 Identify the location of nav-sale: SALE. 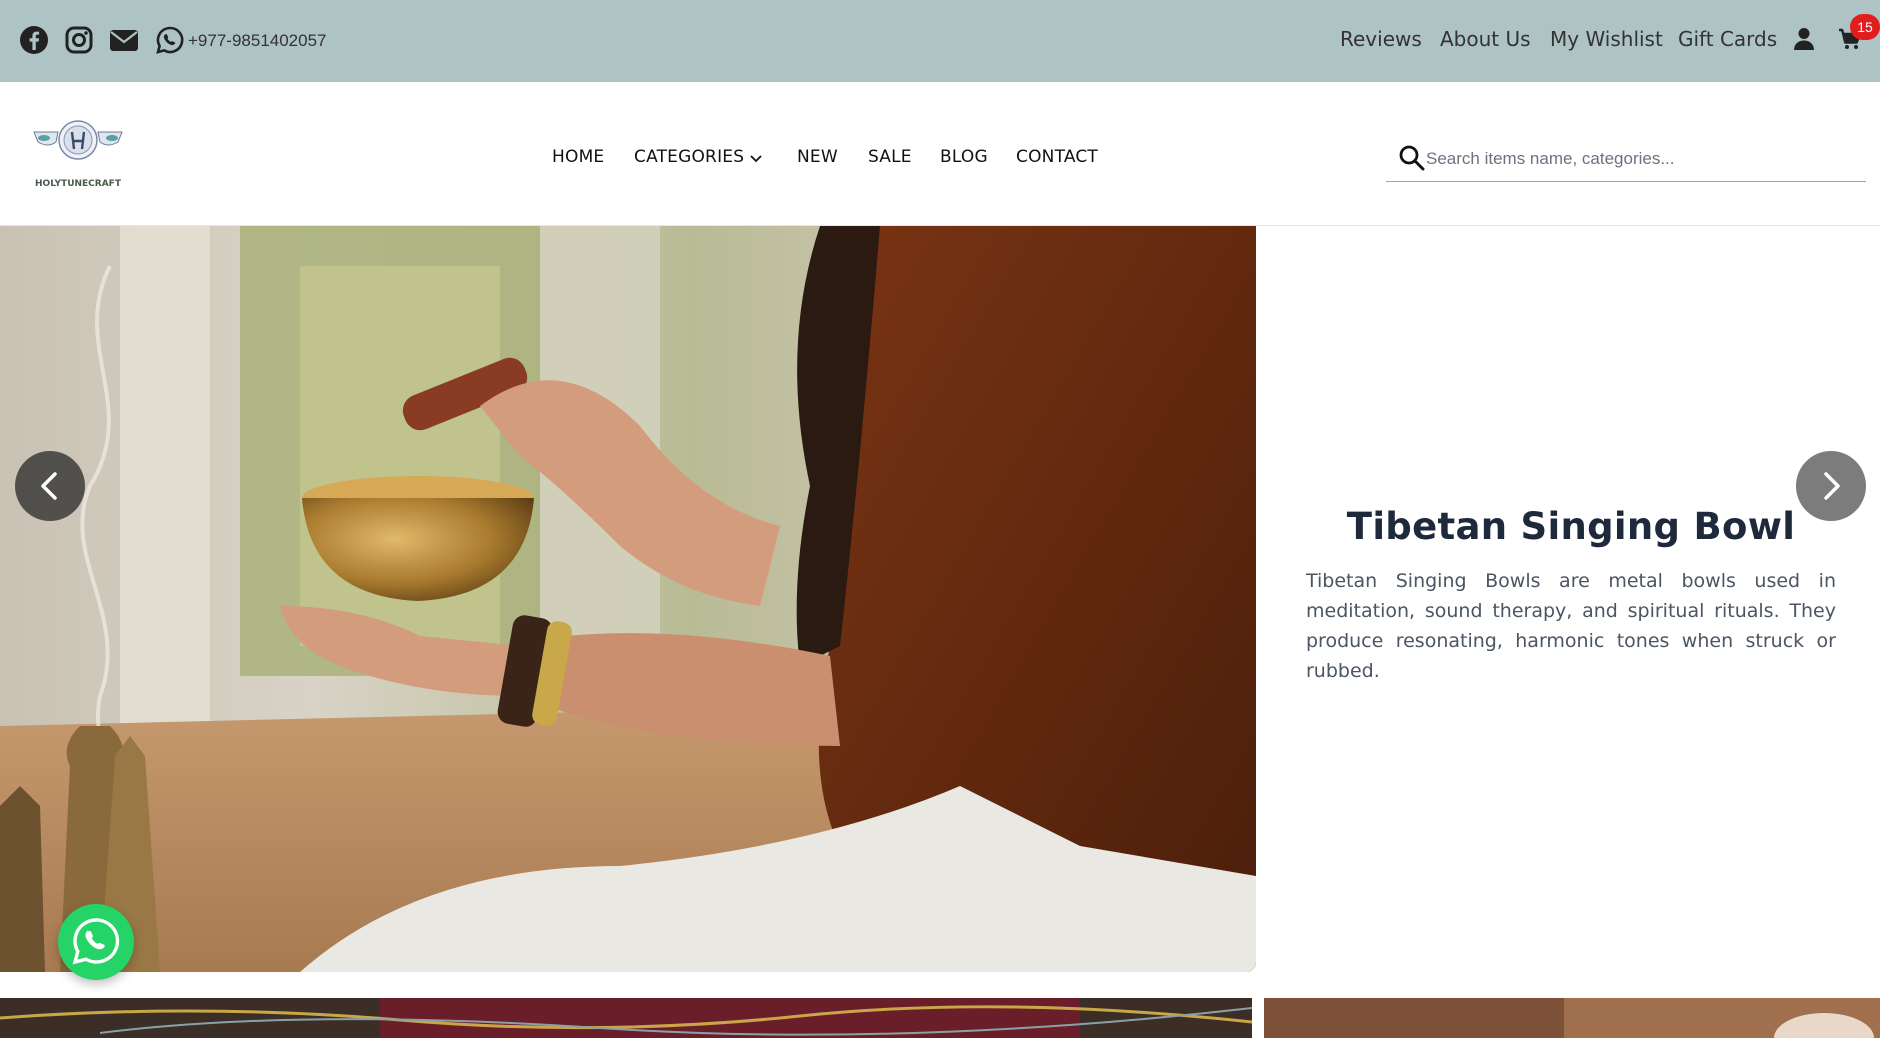
(890, 157).